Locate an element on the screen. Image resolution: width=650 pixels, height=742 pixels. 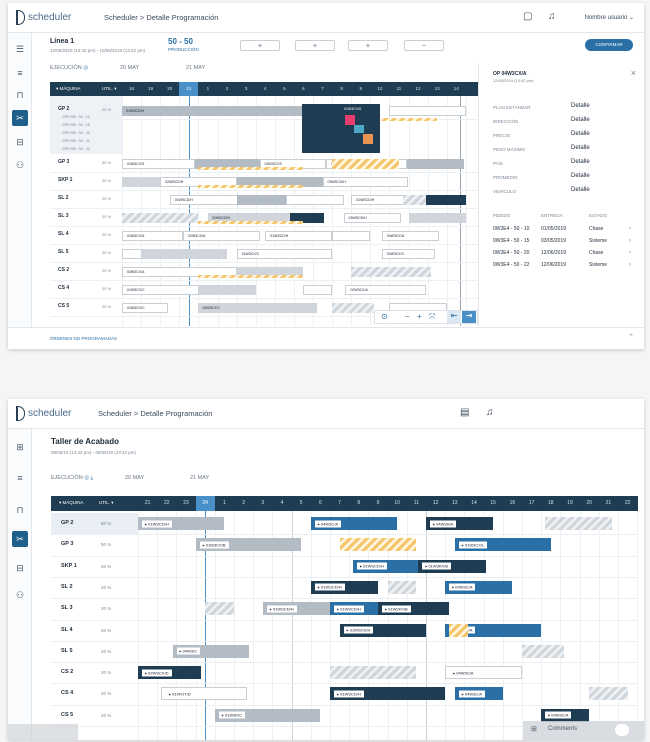
machine-name: CS 2 is located at coordinates (63, 270).